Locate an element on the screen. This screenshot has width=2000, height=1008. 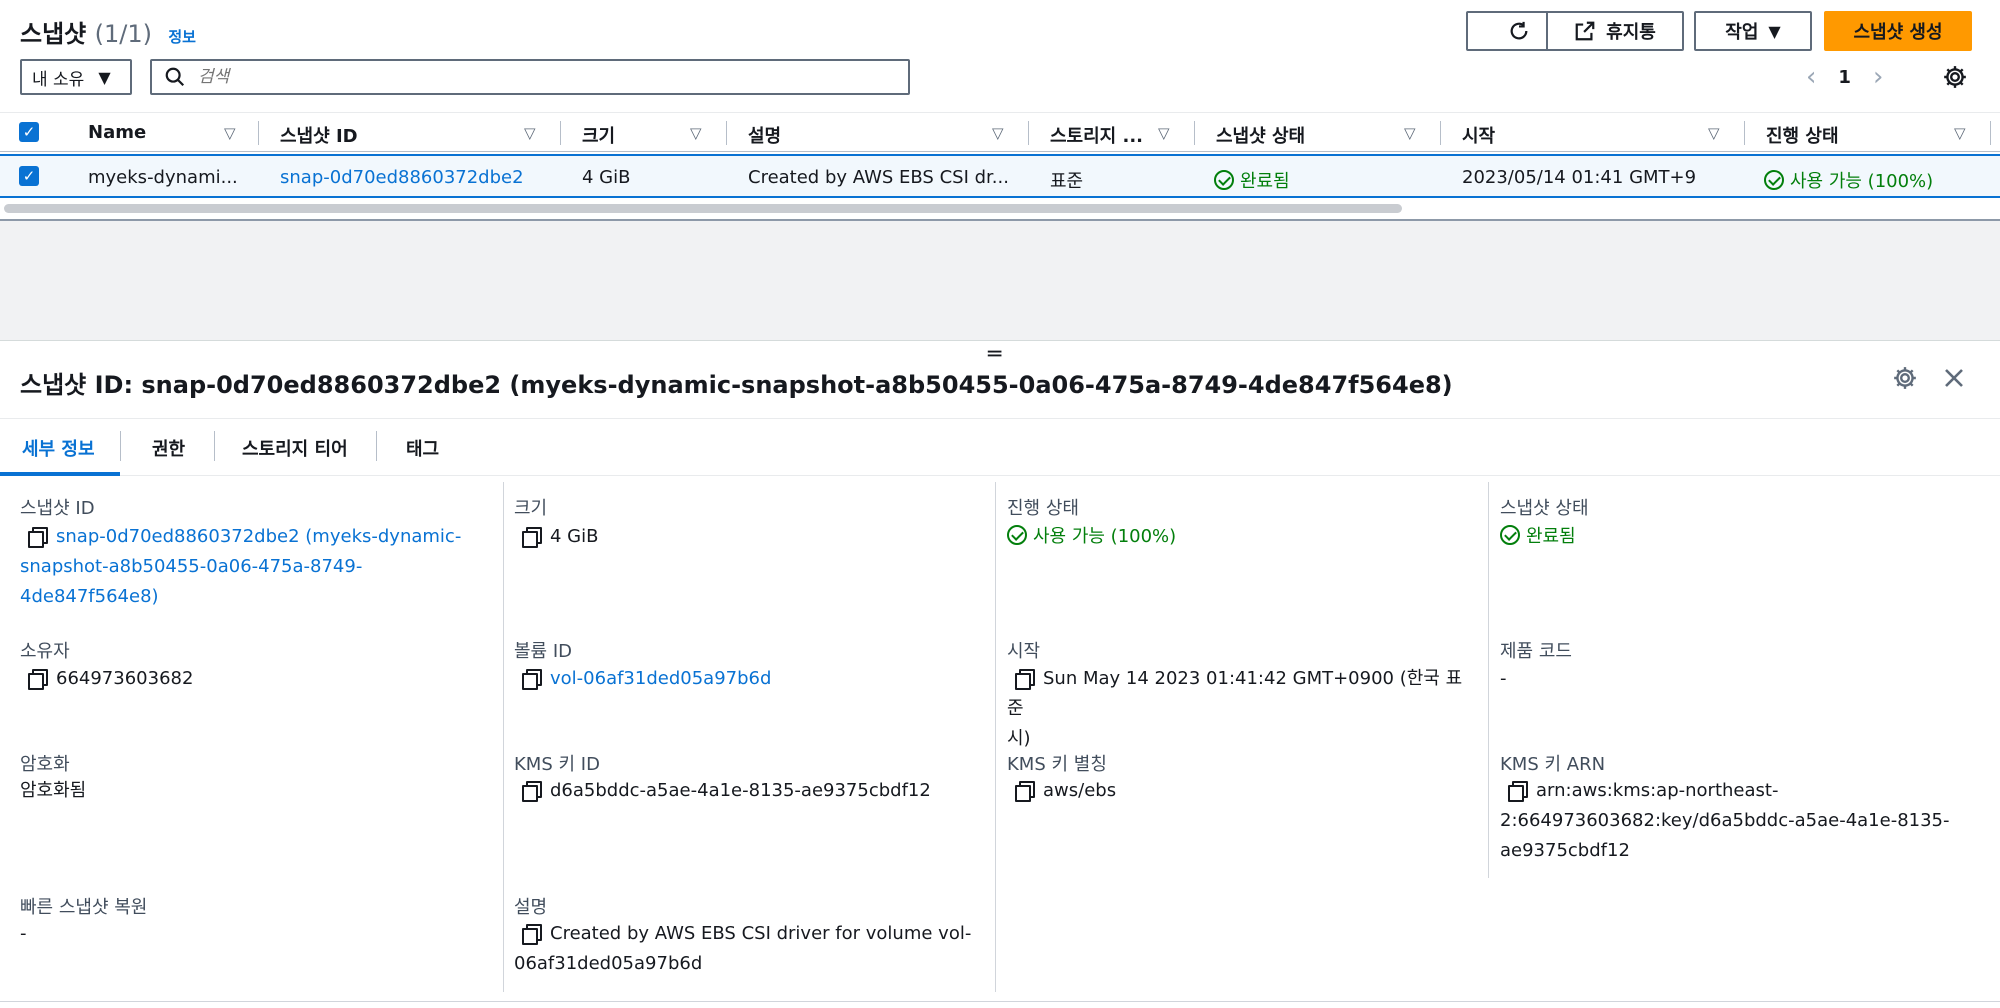
create-snapshot-button: 스냅샷 생성 is located at coordinates (1898, 31).